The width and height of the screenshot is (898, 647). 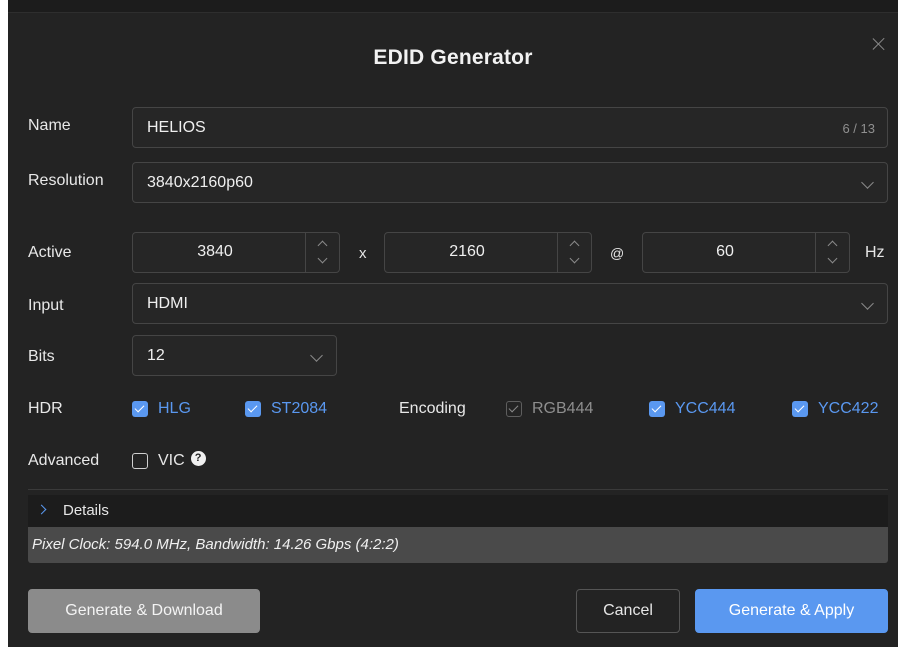 I want to click on name-input-value: HELIOS, so click(x=176, y=127).